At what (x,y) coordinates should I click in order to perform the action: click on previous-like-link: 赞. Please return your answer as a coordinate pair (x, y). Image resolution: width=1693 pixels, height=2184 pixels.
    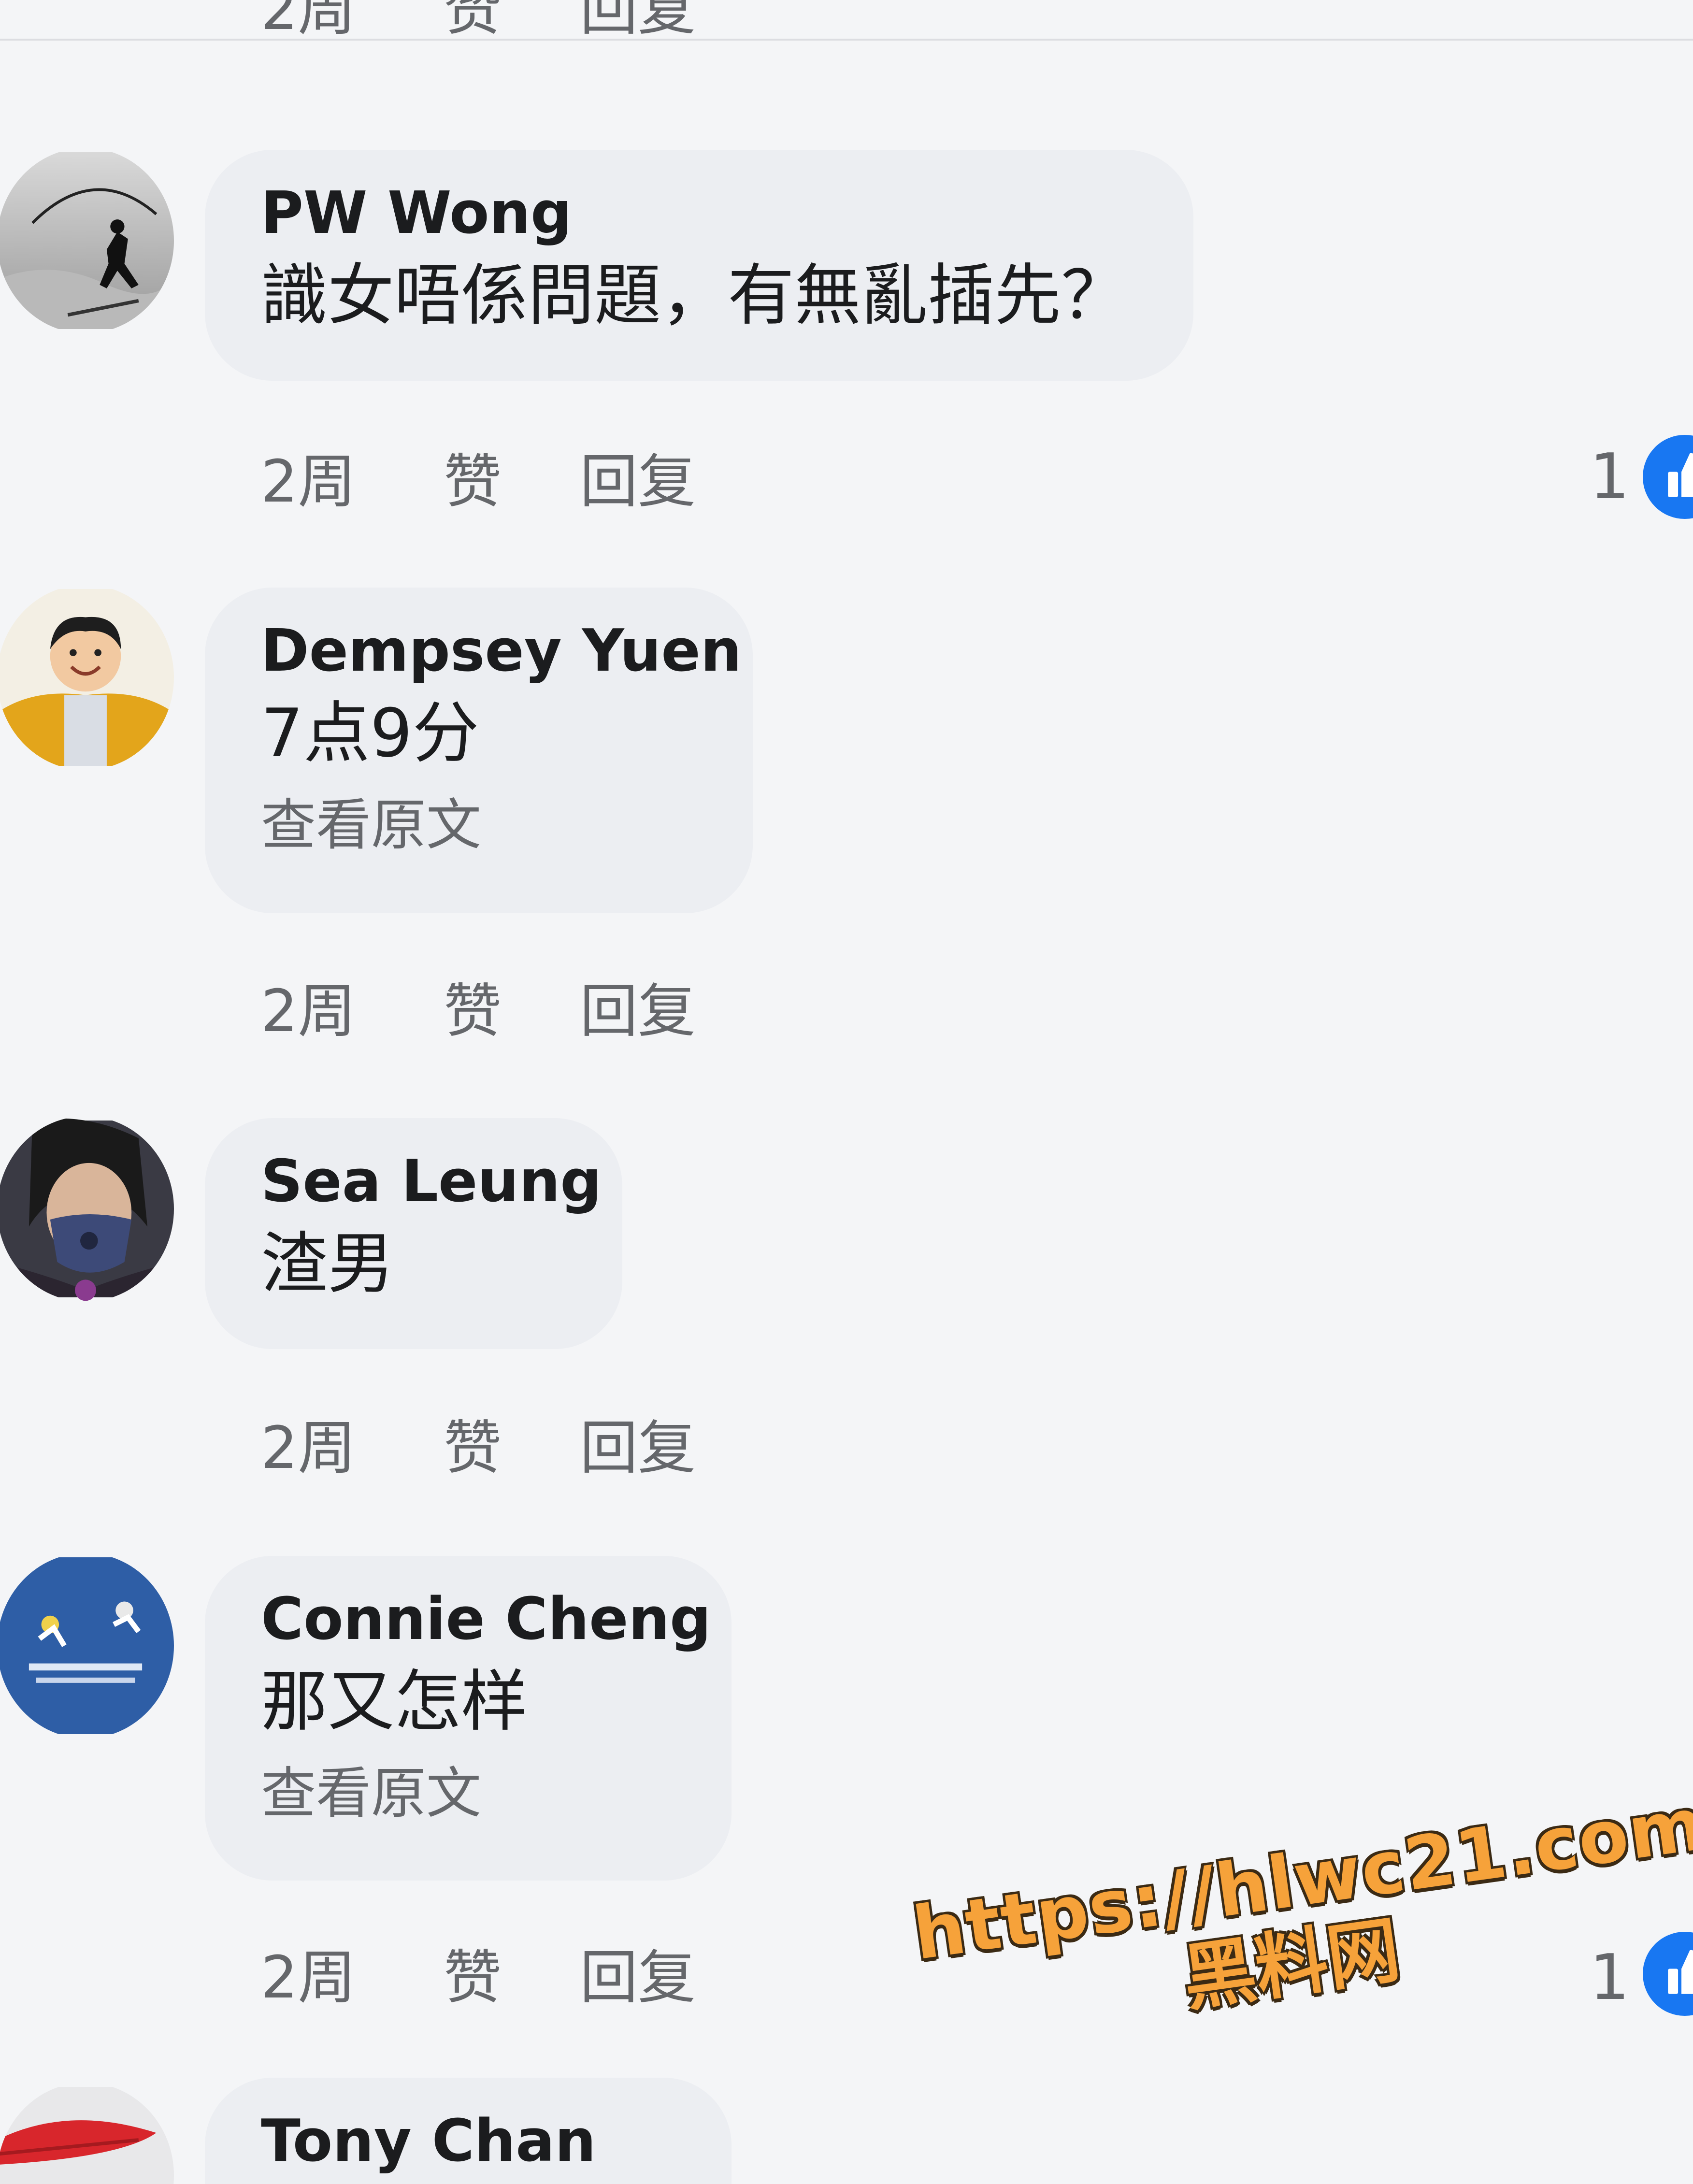
    Looking at the image, I should click on (473, 22).